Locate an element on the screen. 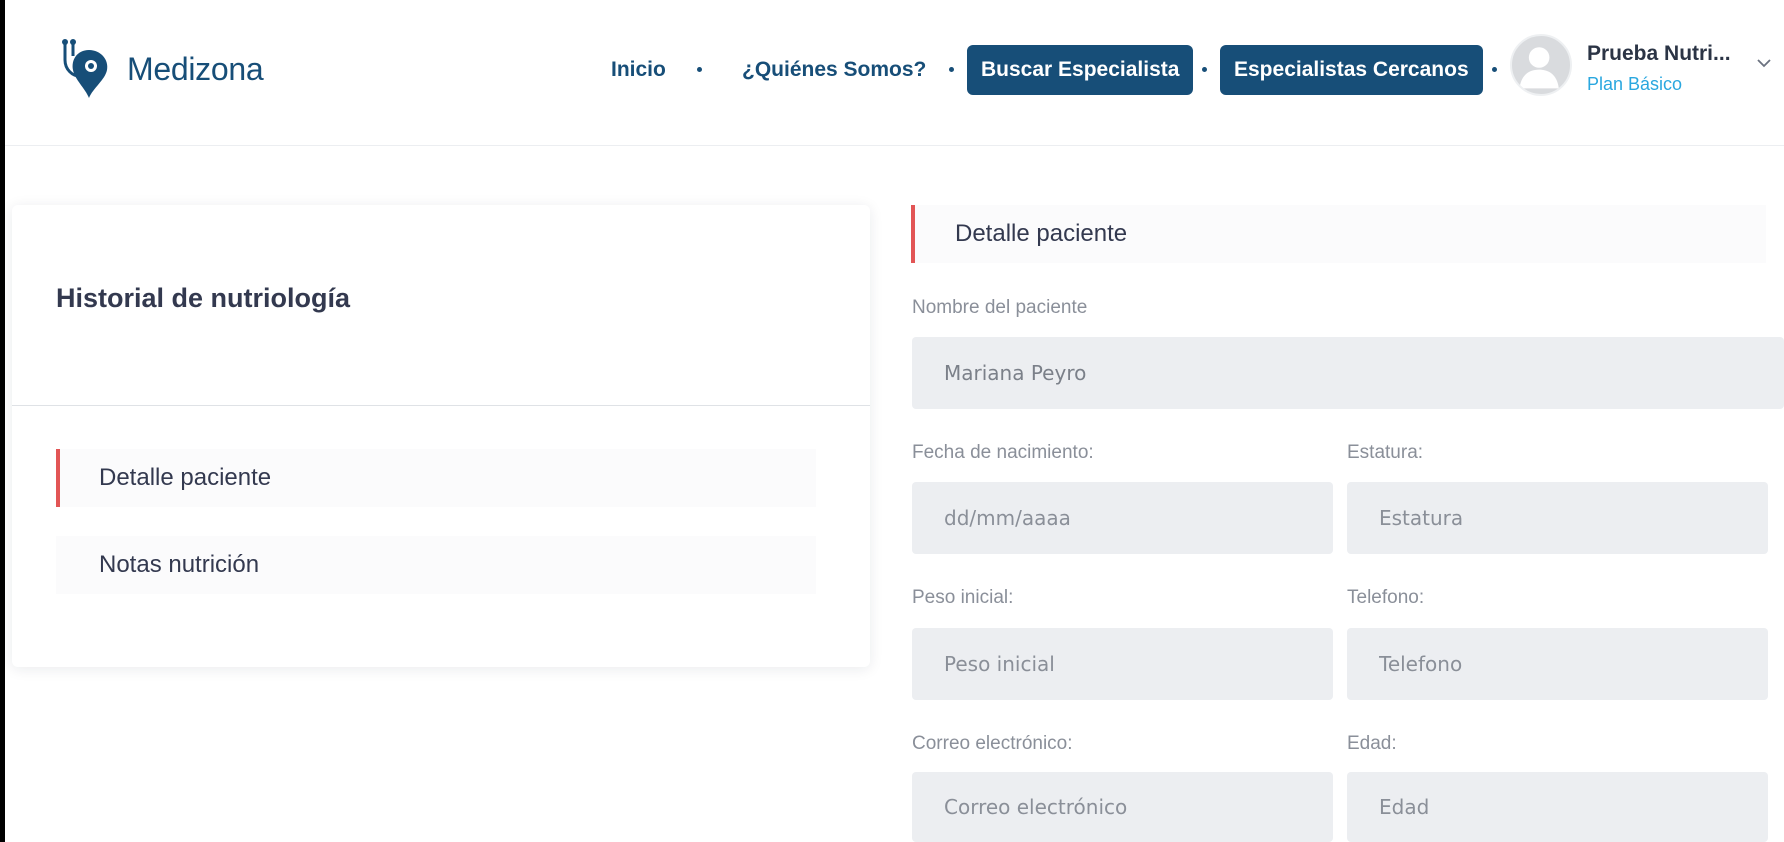 Image resolution: width=1784 pixels, height=842 pixels. menu-item-notas-nutricion: Notas nutrición is located at coordinates (436, 565).